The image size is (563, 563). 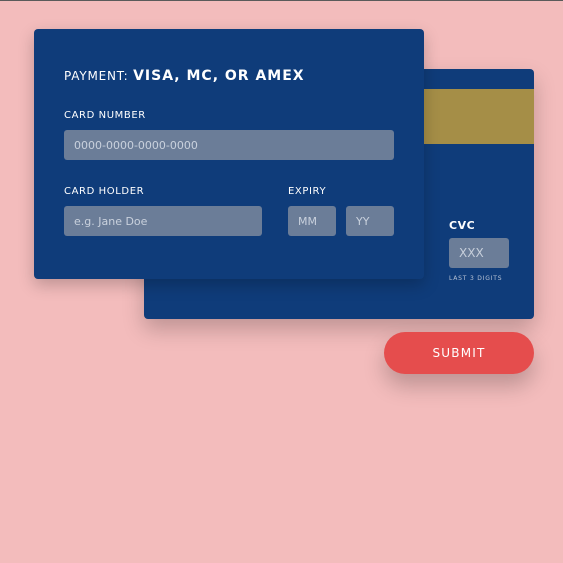 I want to click on payment-title: PAYMENT: VISA, MC, OR AMEX, so click(x=184, y=76).